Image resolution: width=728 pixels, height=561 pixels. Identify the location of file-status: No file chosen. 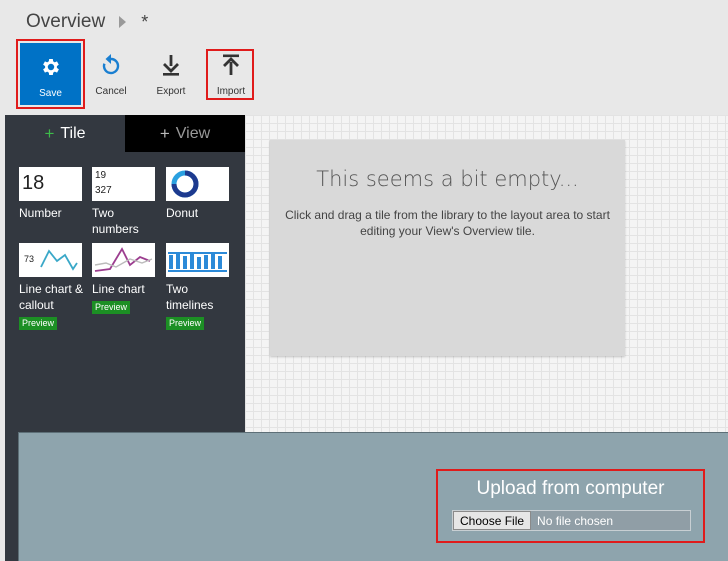
(575, 520).